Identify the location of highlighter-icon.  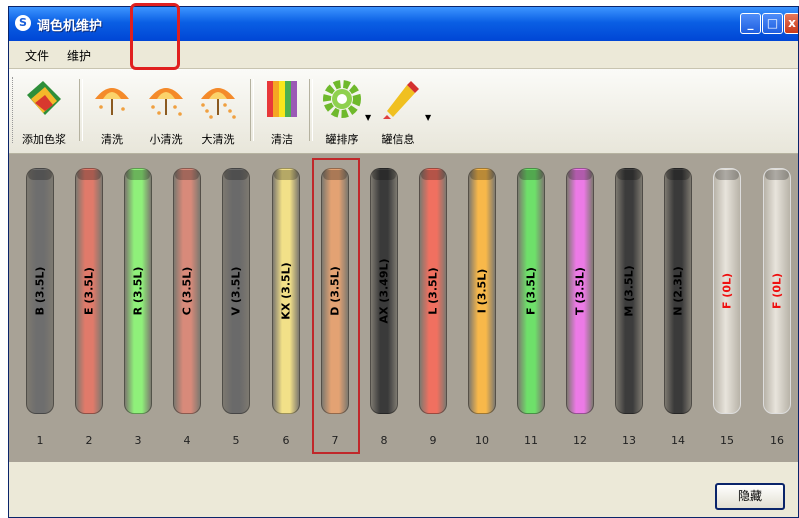
(401, 100).